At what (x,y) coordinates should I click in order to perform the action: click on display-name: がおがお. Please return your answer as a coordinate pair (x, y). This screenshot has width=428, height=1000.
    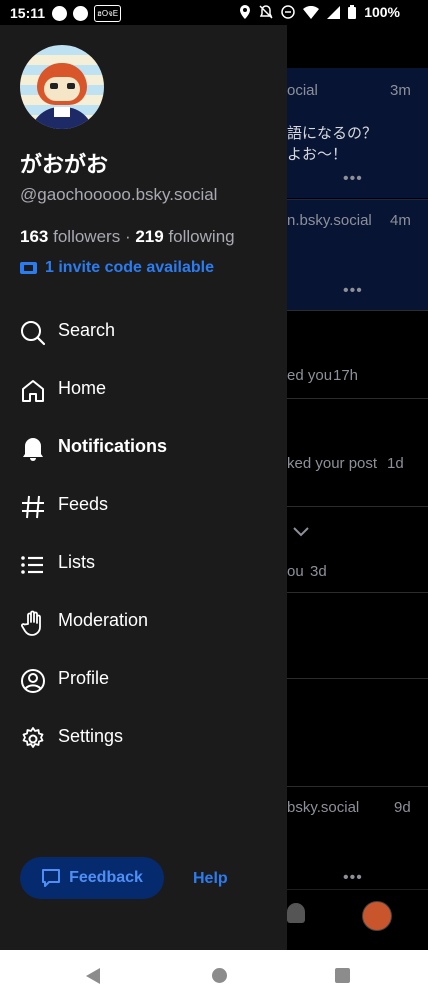
    Looking at the image, I should click on (64, 164).